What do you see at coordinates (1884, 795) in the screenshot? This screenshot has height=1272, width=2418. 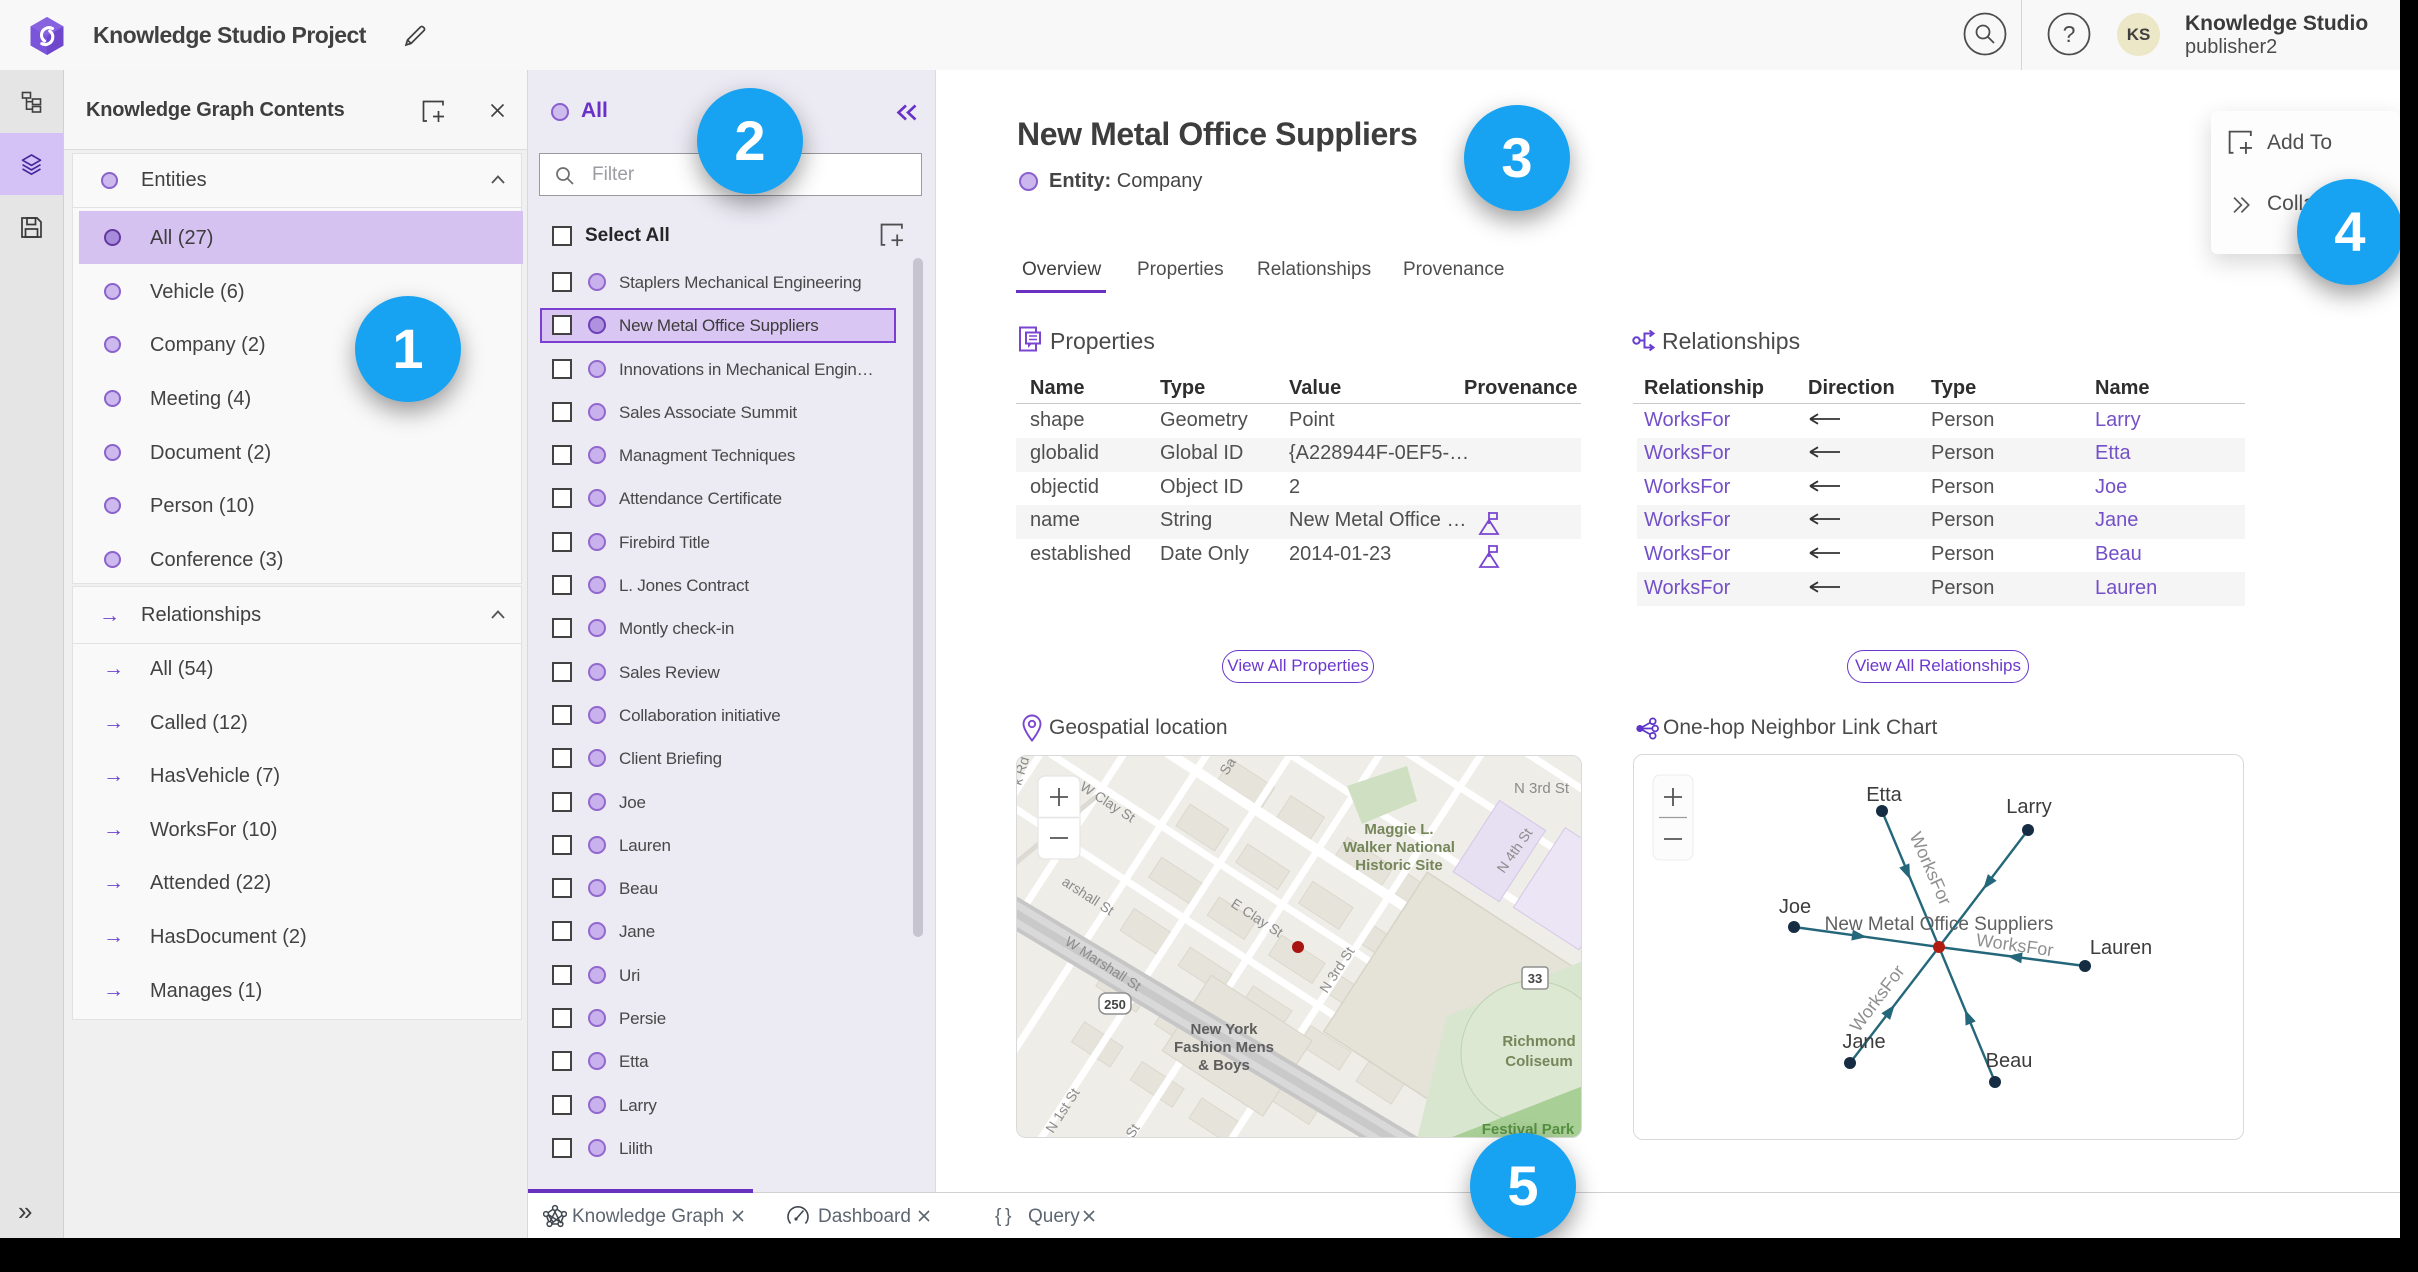 I see `svg-text: Etta` at bounding box center [1884, 795].